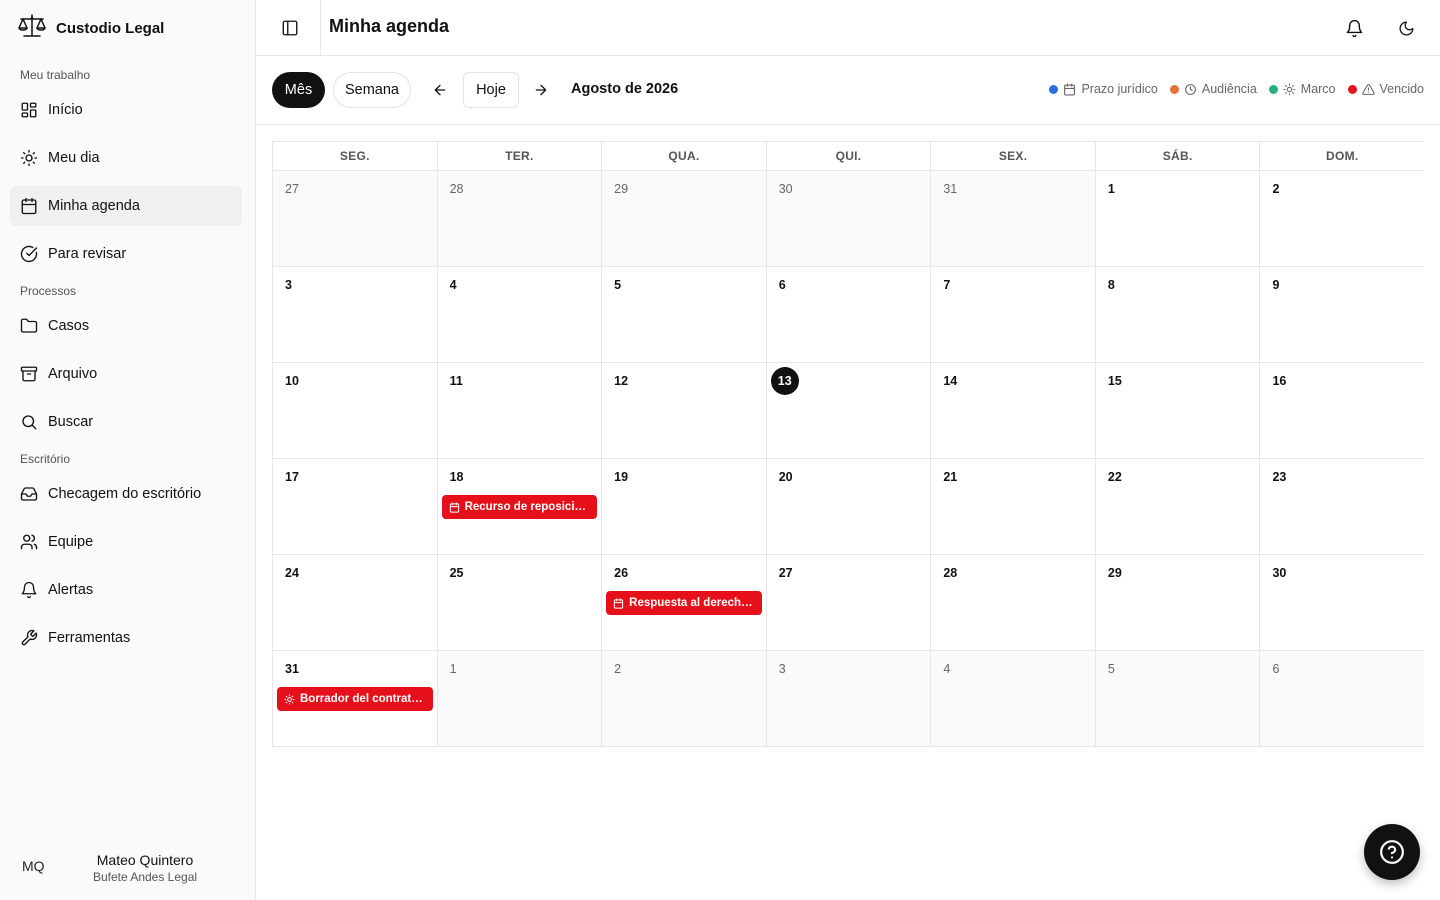 Image resolution: width=1440 pixels, height=900 pixels. What do you see at coordinates (292, 573) in the screenshot?
I see `day-number: 24` at bounding box center [292, 573].